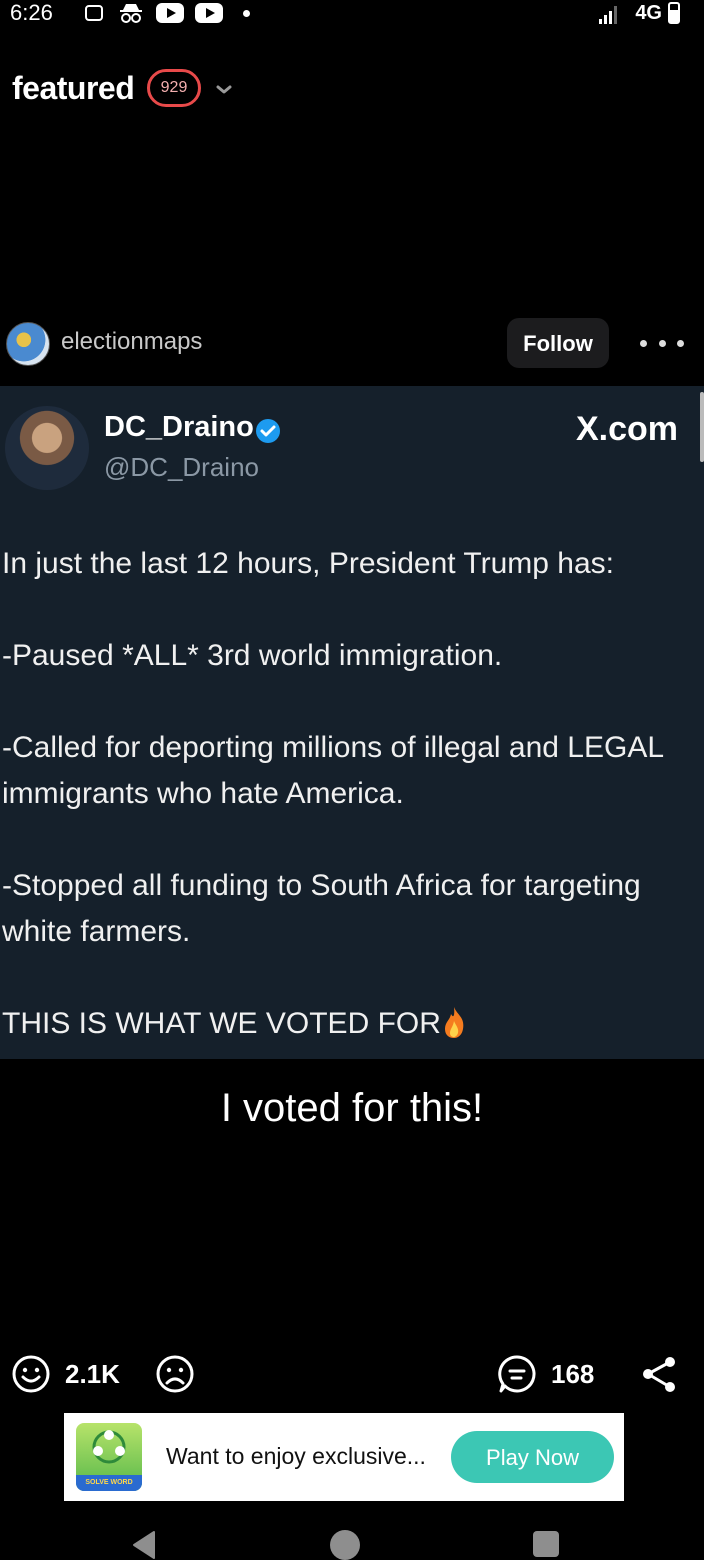  Describe the element at coordinates (352, 1108) in the screenshot. I see `post-caption: I voted for this!` at that location.